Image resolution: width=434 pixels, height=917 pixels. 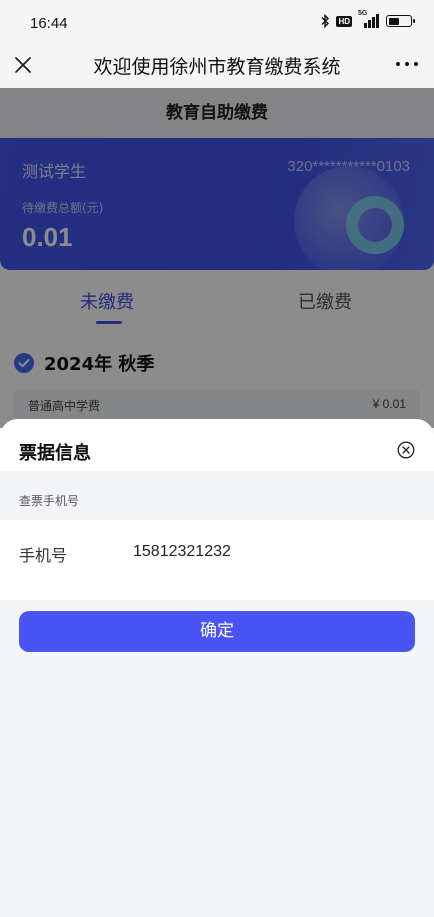 I want to click on sheet-header: 票据信息, so click(x=217, y=445).